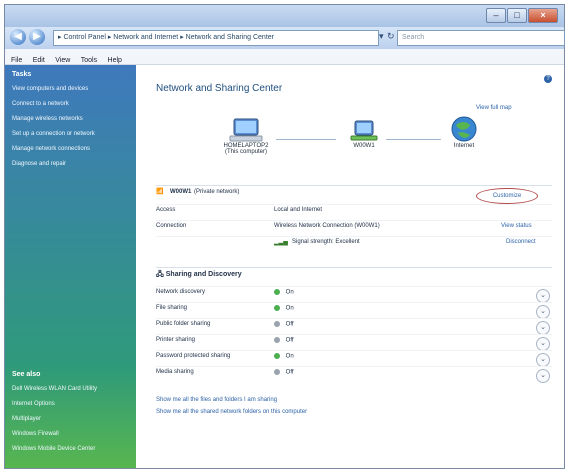 Image resolution: width=570 pixels, height=473 pixels. Describe the element at coordinates (543, 376) in the screenshot. I see `expand-media-icon: ⌄` at that location.